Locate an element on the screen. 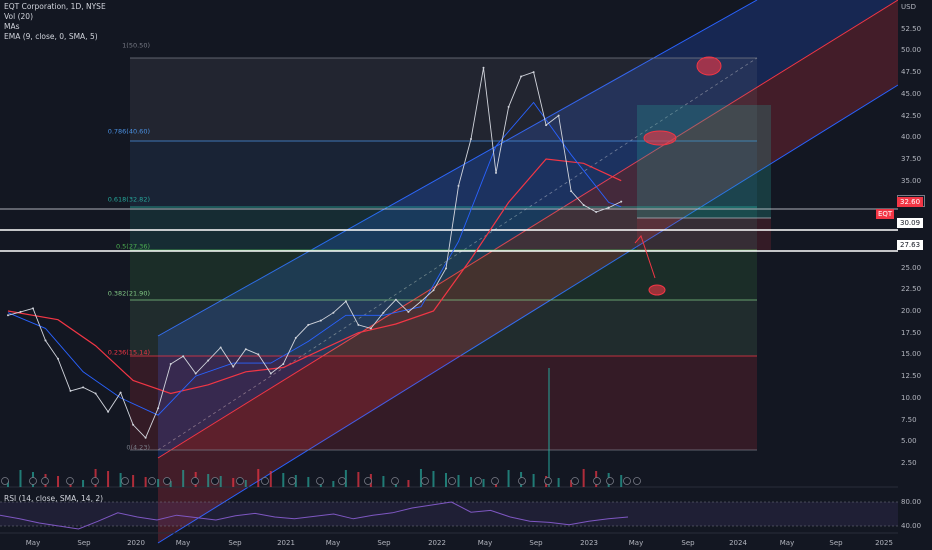  target-ellipse-top is located at coordinates (709, 66).